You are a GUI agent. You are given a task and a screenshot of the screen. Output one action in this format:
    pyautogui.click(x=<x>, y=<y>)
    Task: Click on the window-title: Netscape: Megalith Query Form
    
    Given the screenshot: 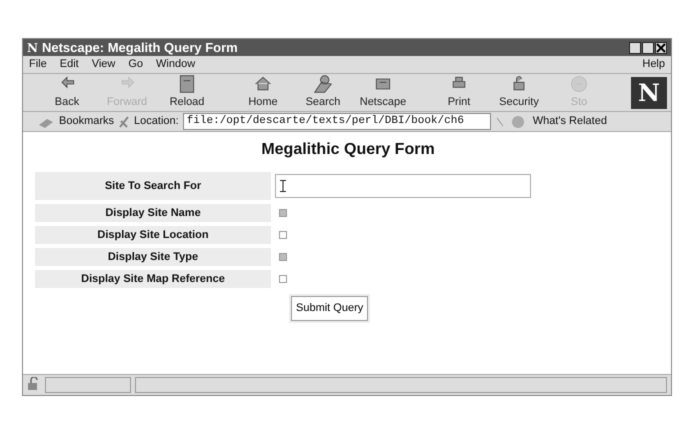 What is the action you would take?
    pyautogui.click(x=140, y=48)
    